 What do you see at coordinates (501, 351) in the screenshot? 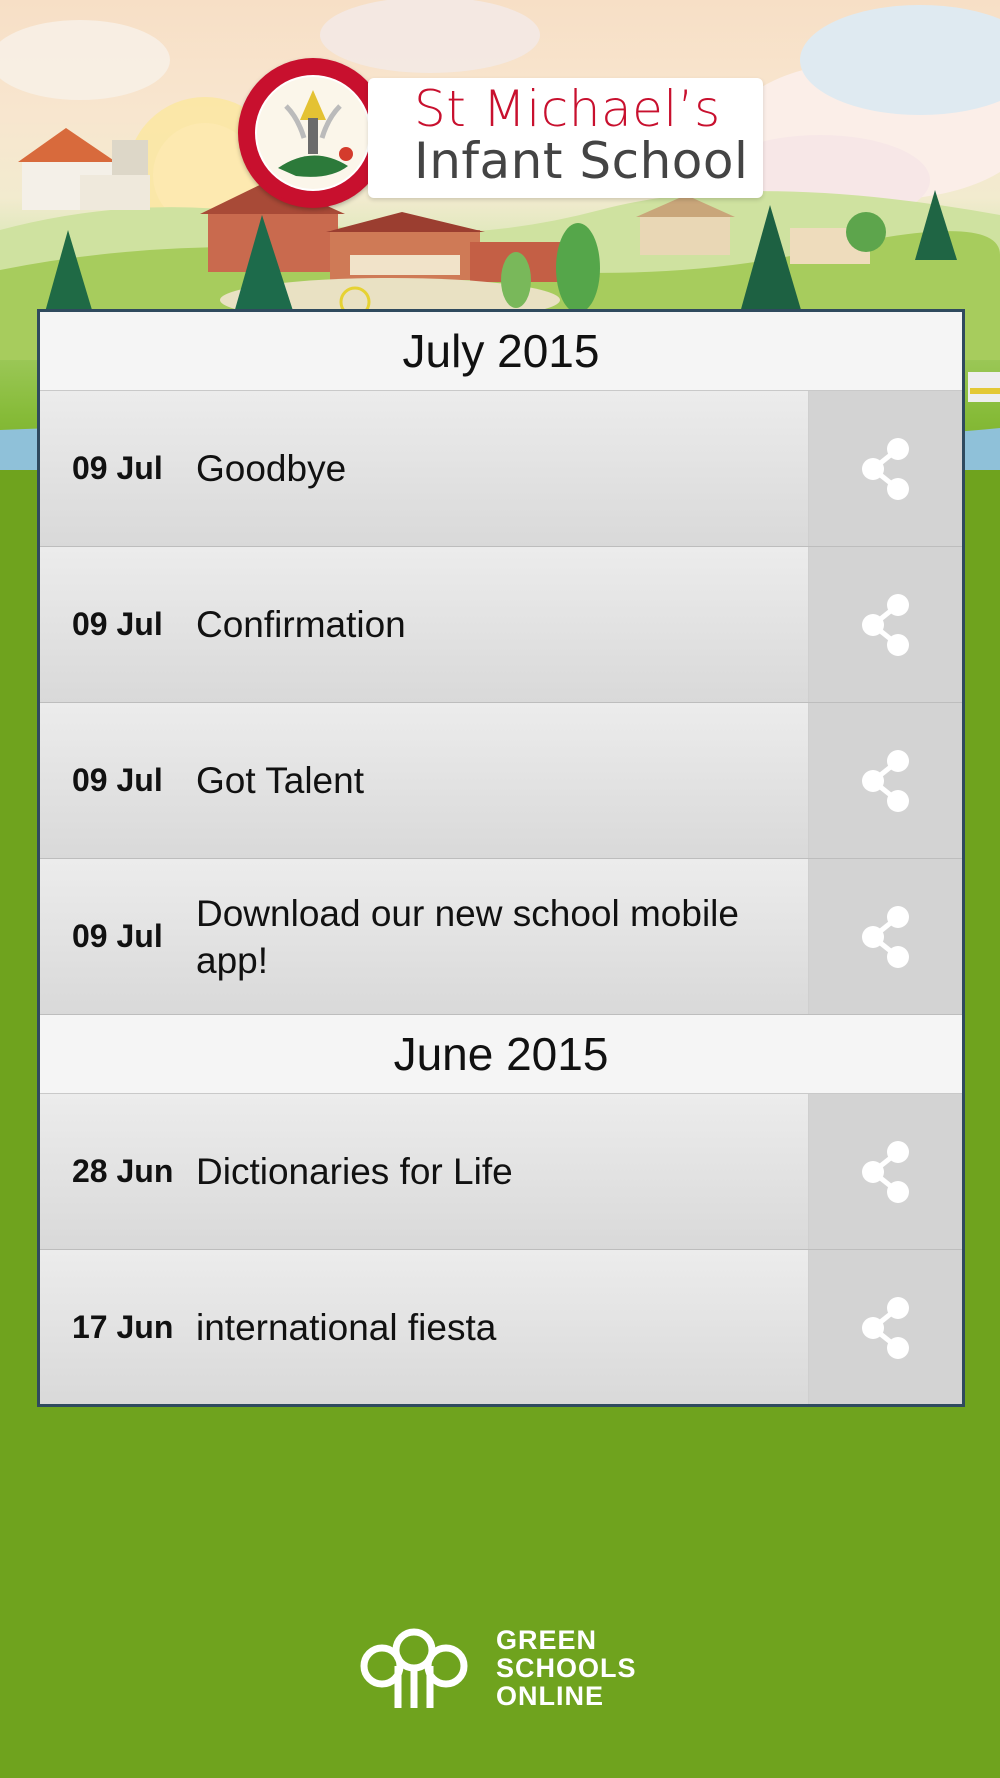
I see `month-header-july: July 2015` at bounding box center [501, 351].